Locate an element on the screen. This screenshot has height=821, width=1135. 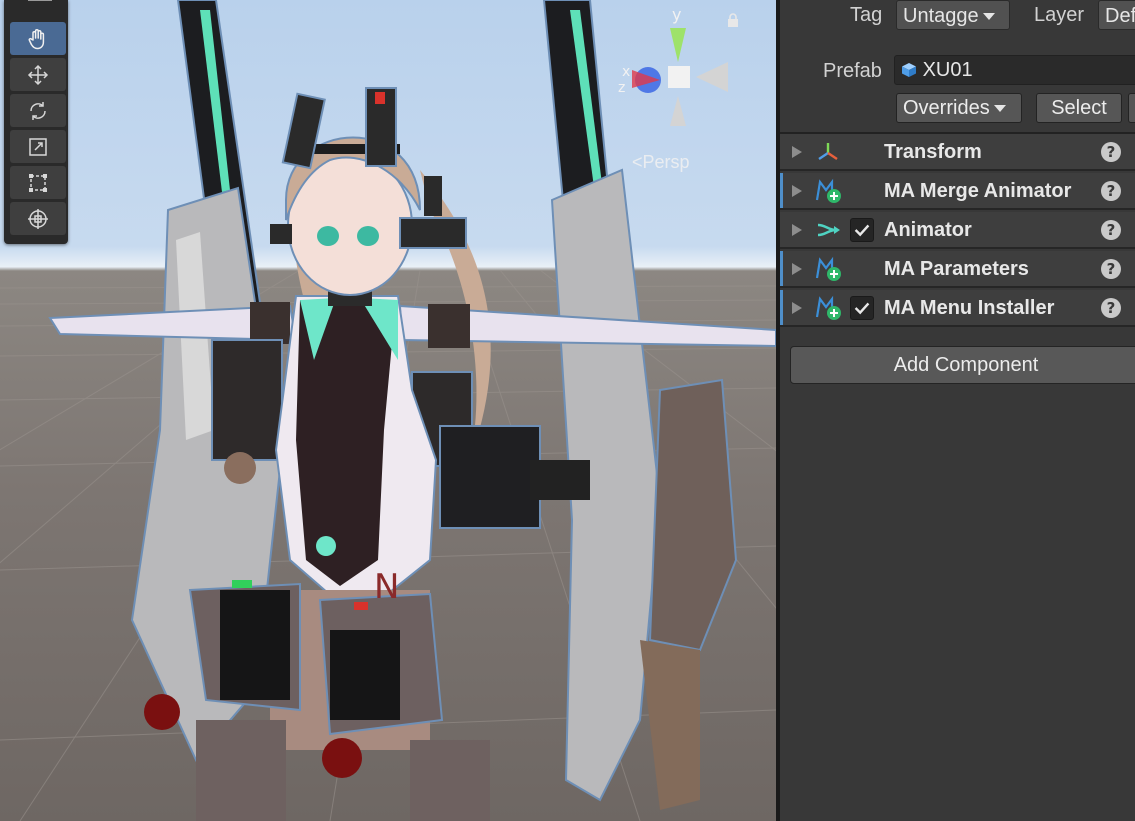
overrides-dropdown: Overrides is located at coordinates (959, 108).